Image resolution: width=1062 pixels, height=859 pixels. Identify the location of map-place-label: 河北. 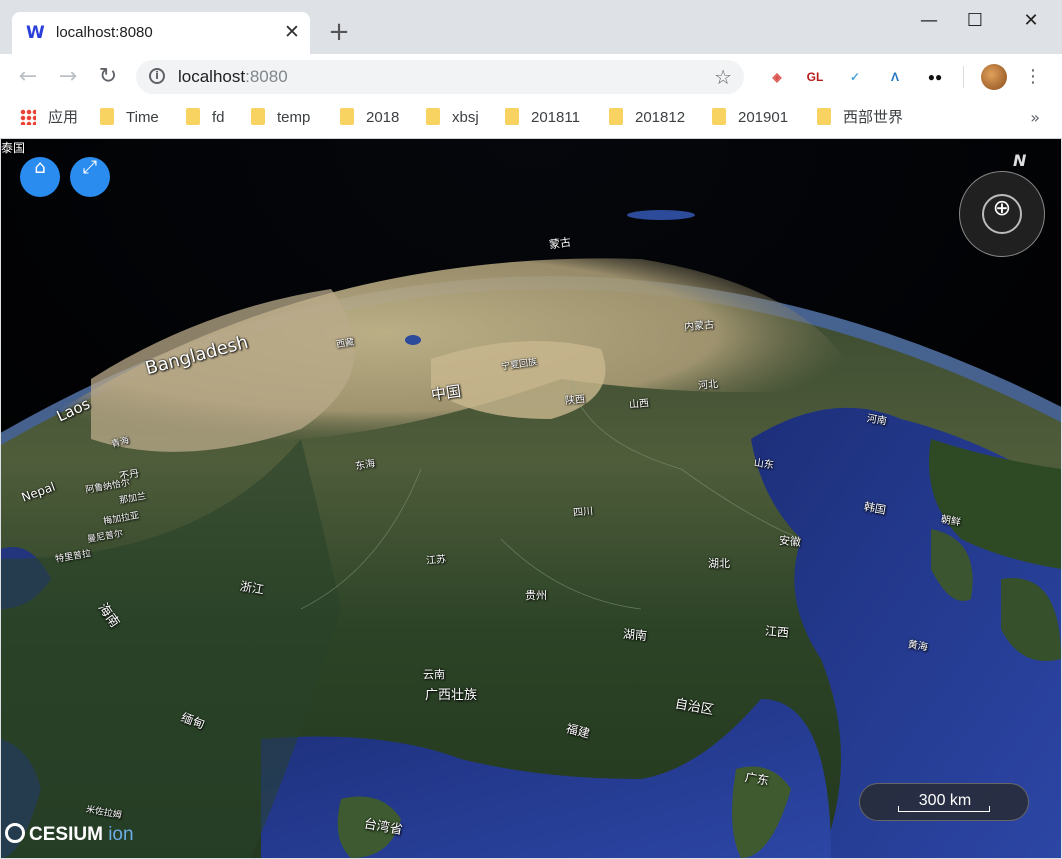
(708, 385).